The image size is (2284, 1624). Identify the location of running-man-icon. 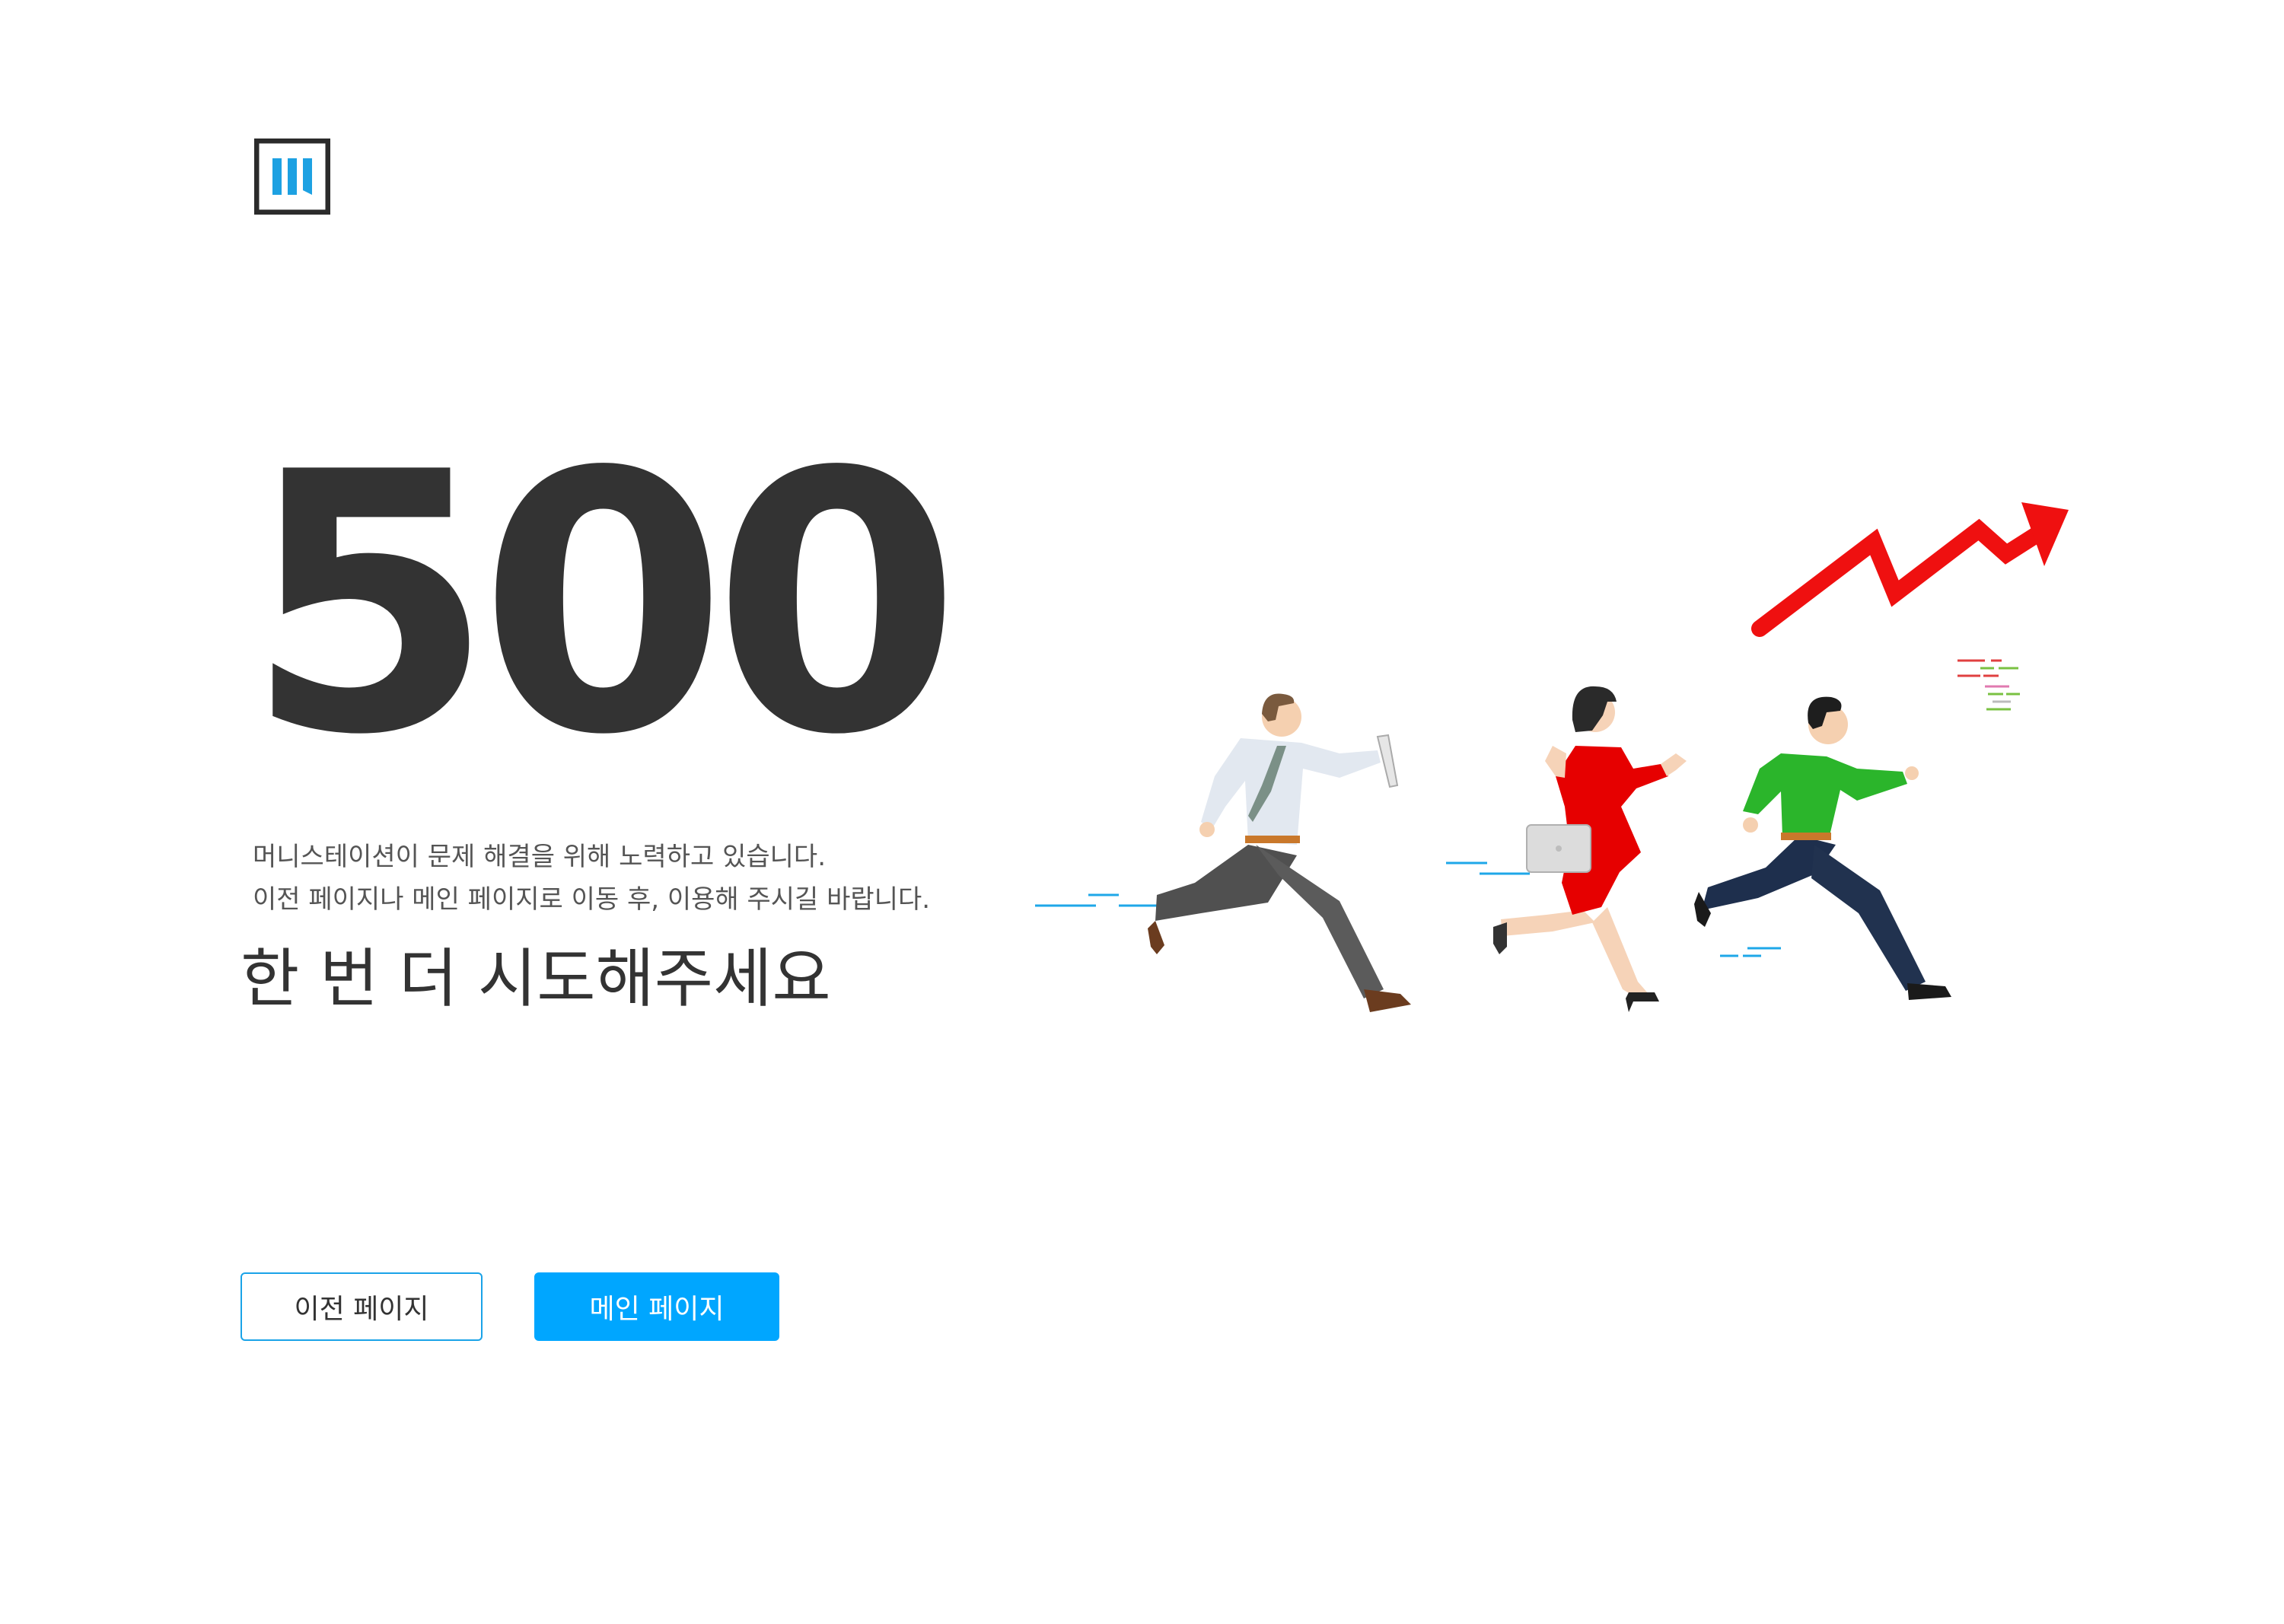
(1279, 852).